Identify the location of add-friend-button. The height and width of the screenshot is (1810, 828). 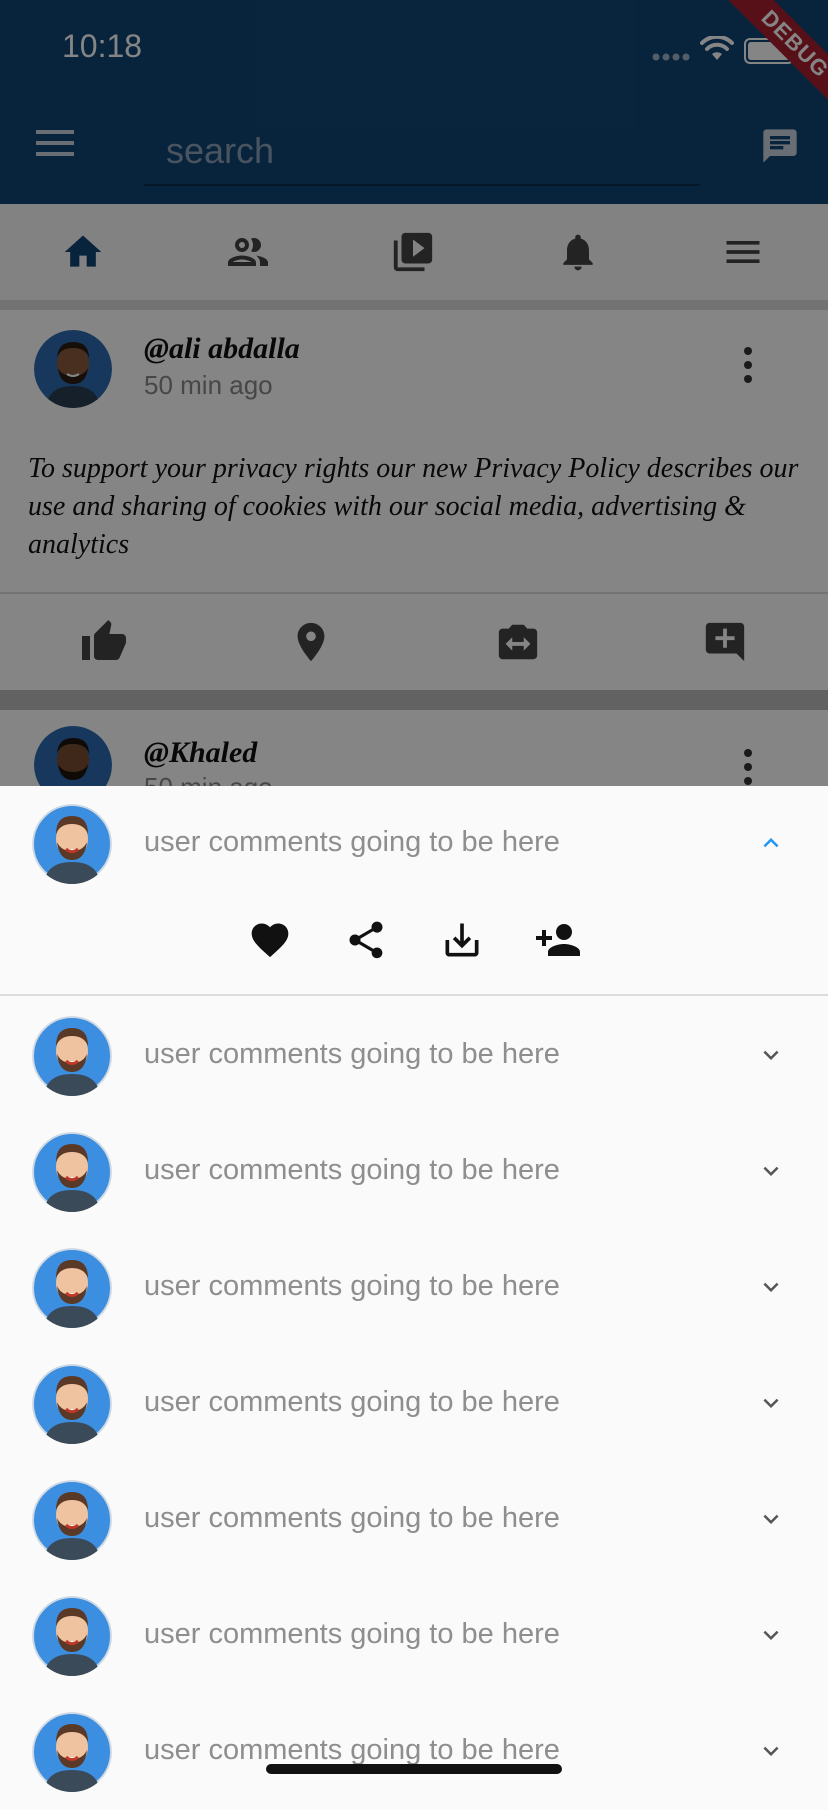
(558, 940).